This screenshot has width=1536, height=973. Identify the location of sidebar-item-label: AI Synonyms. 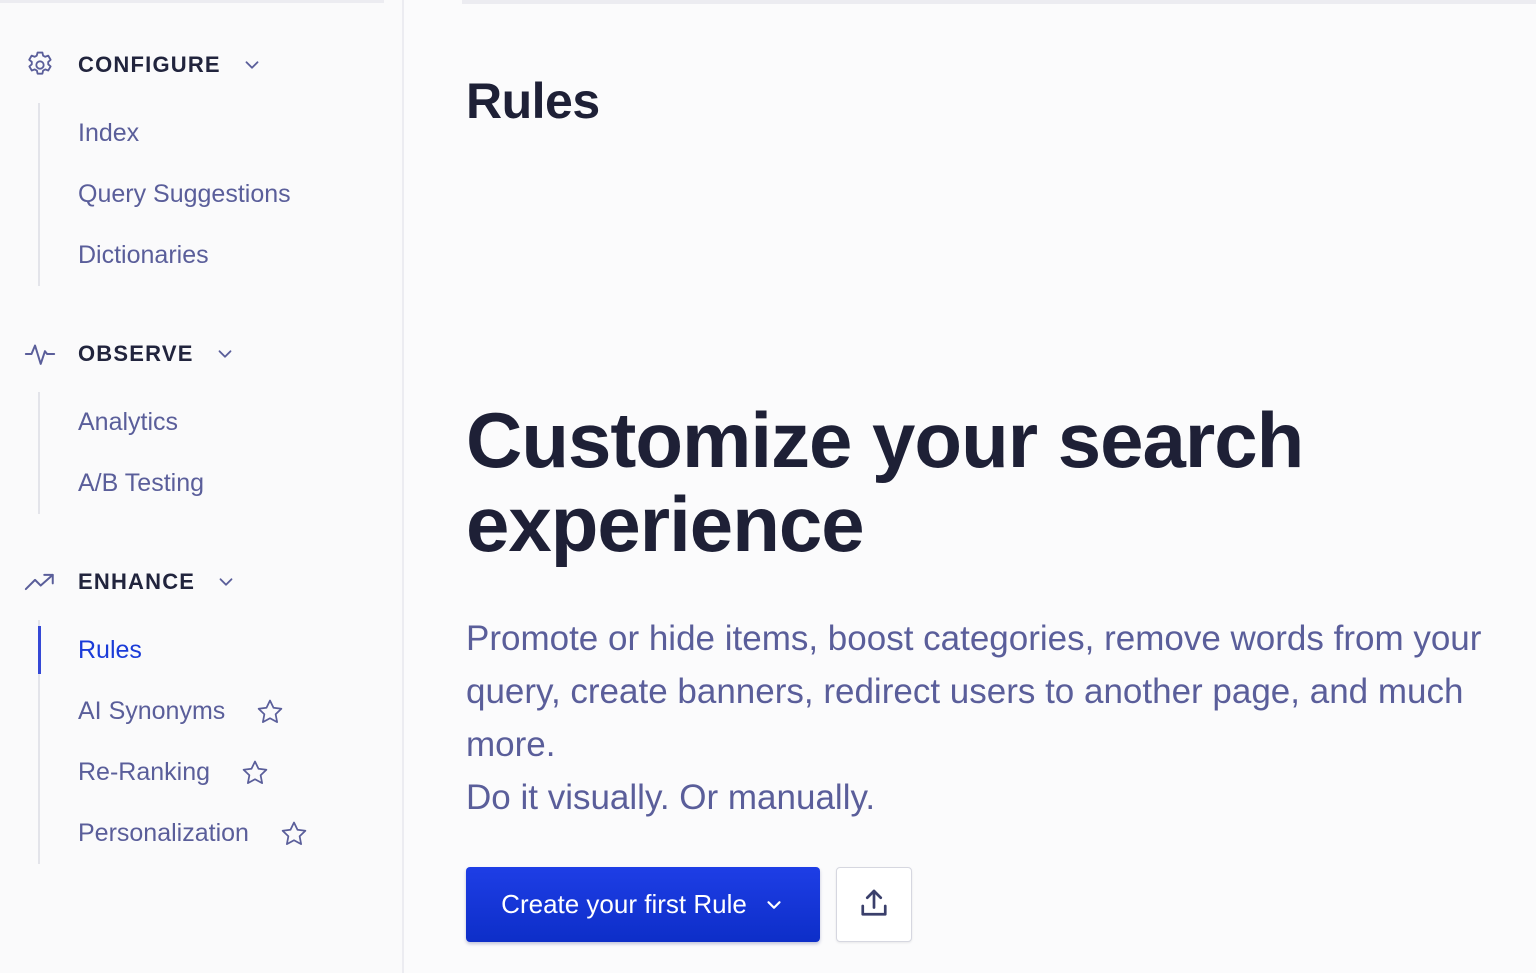
(152, 711).